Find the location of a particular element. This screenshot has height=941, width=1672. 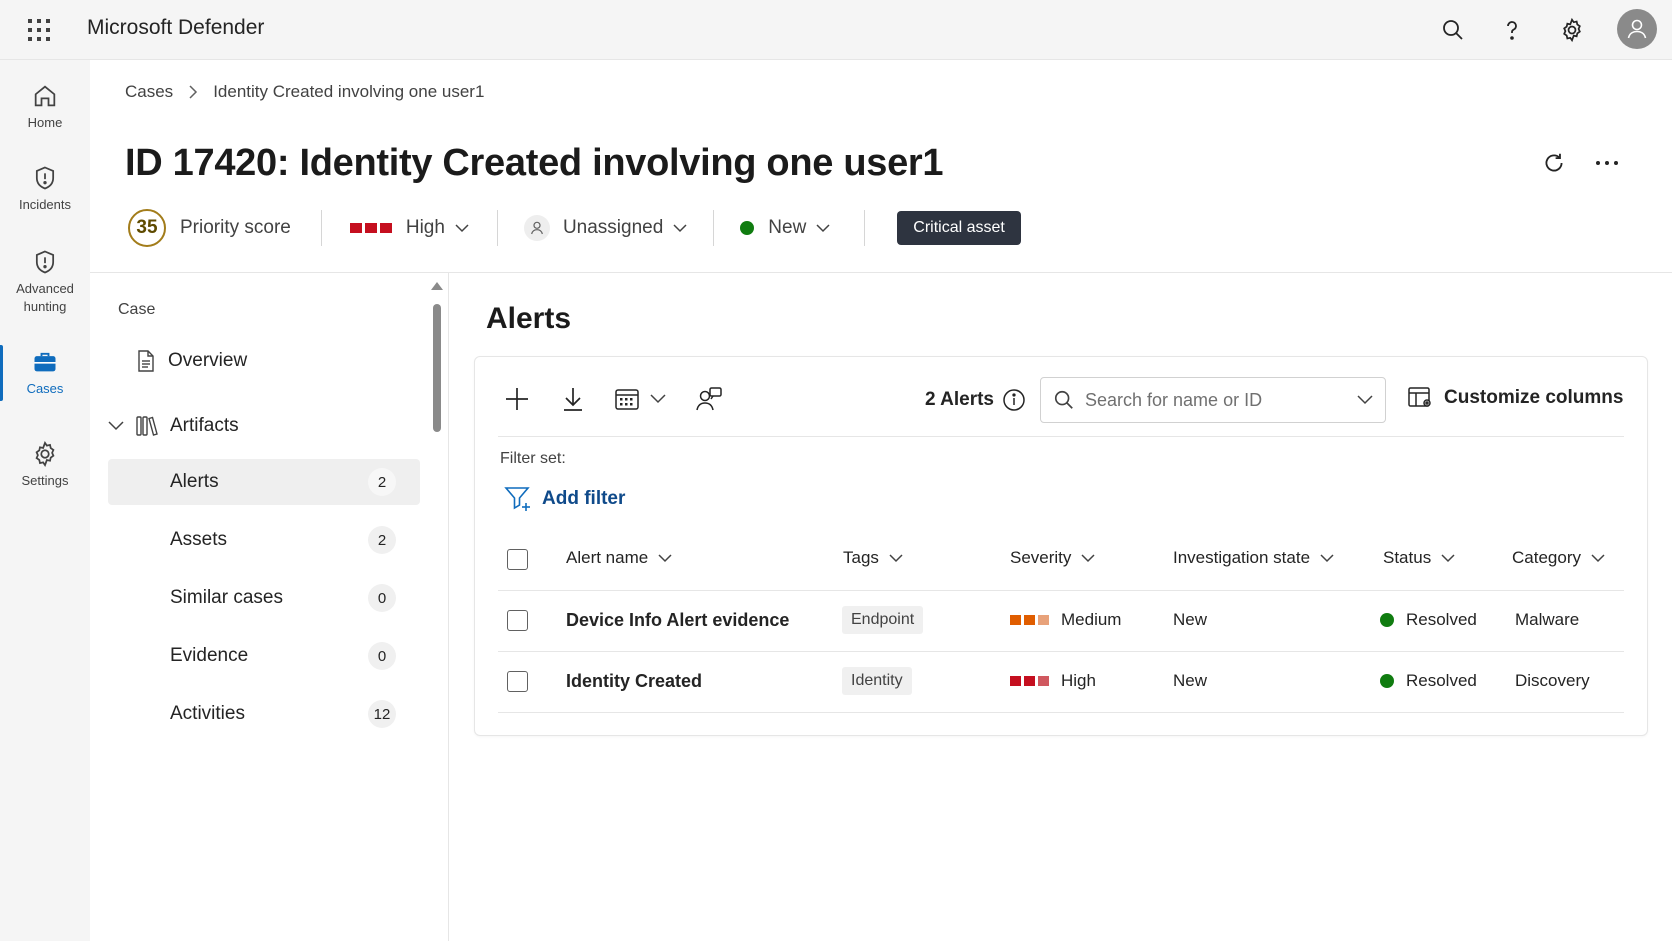

panel-divider is located at coordinates (448, 607).